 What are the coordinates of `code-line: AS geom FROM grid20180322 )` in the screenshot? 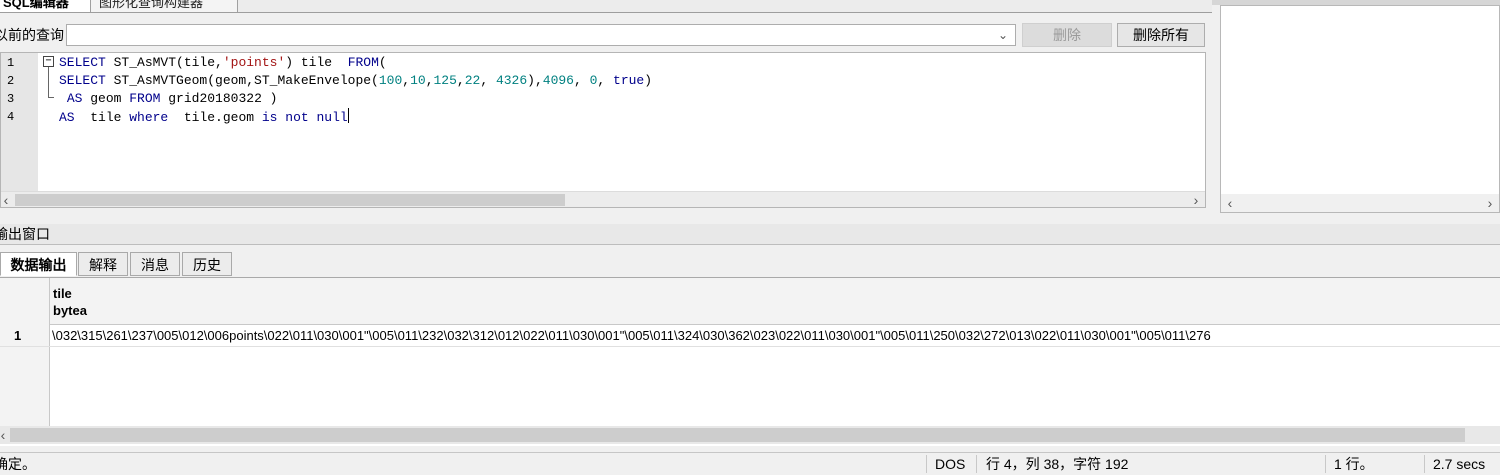 It's located at (168, 99).